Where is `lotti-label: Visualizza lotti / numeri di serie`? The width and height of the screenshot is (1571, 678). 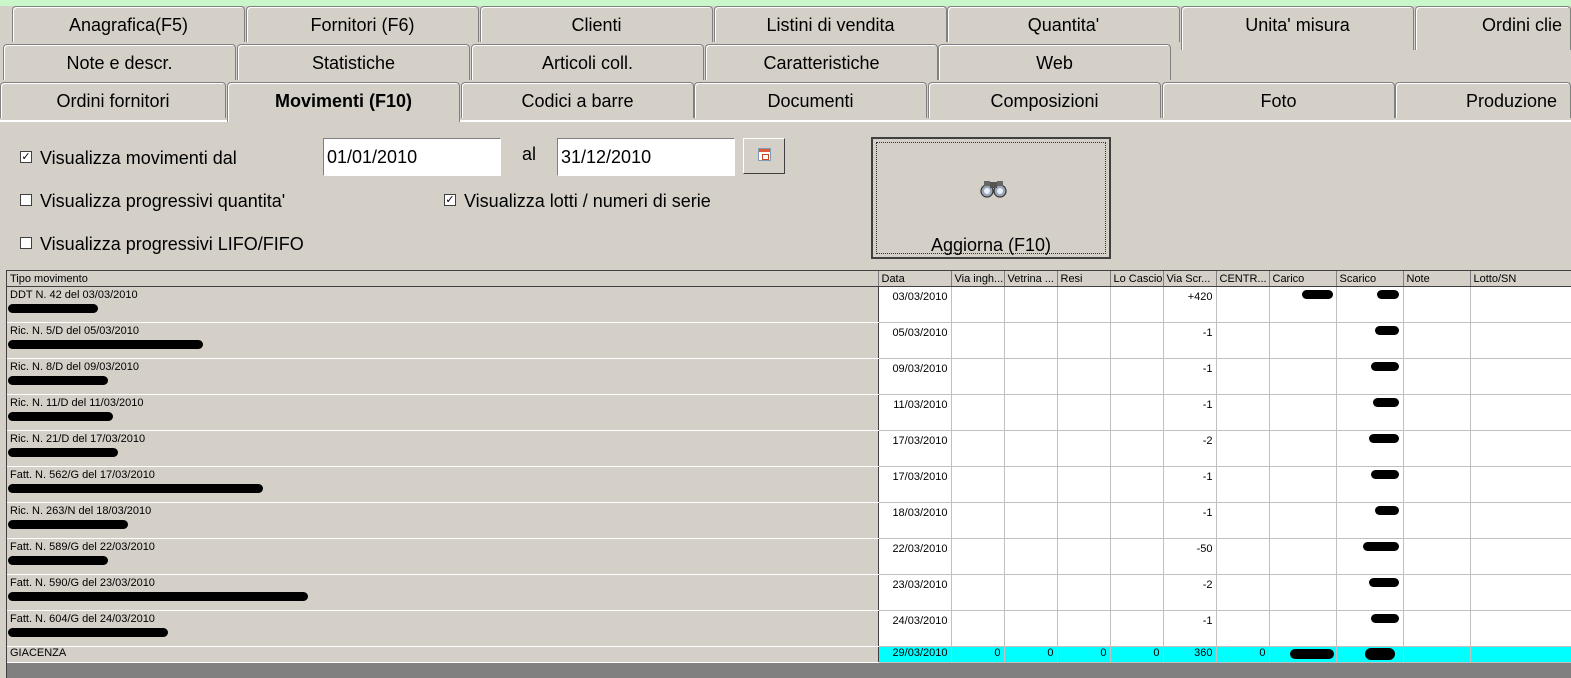
lotti-label: Visualizza lotti / numeri di serie is located at coordinates (587, 201).